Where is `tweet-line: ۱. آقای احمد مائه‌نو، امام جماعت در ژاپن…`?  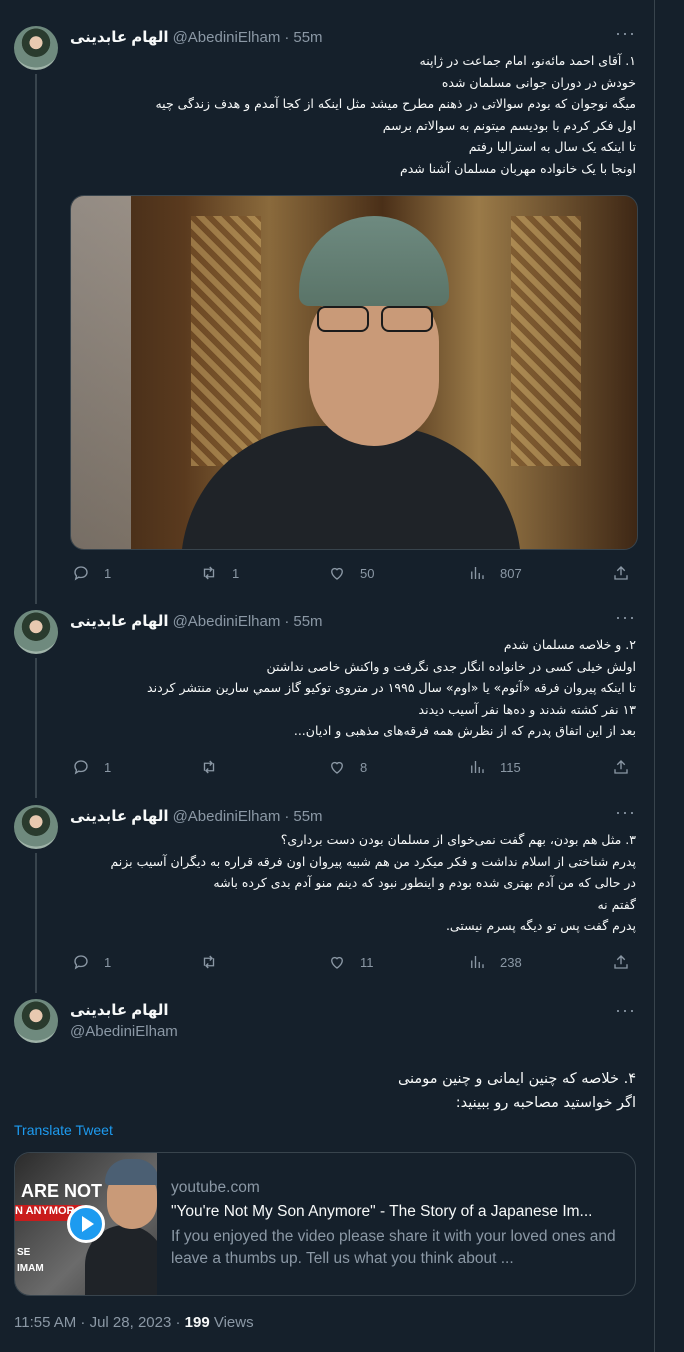
tweet-line: ۱. آقای احمد مائه‌نو، امام جماعت در ژاپن… is located at coordinates (527, 60).